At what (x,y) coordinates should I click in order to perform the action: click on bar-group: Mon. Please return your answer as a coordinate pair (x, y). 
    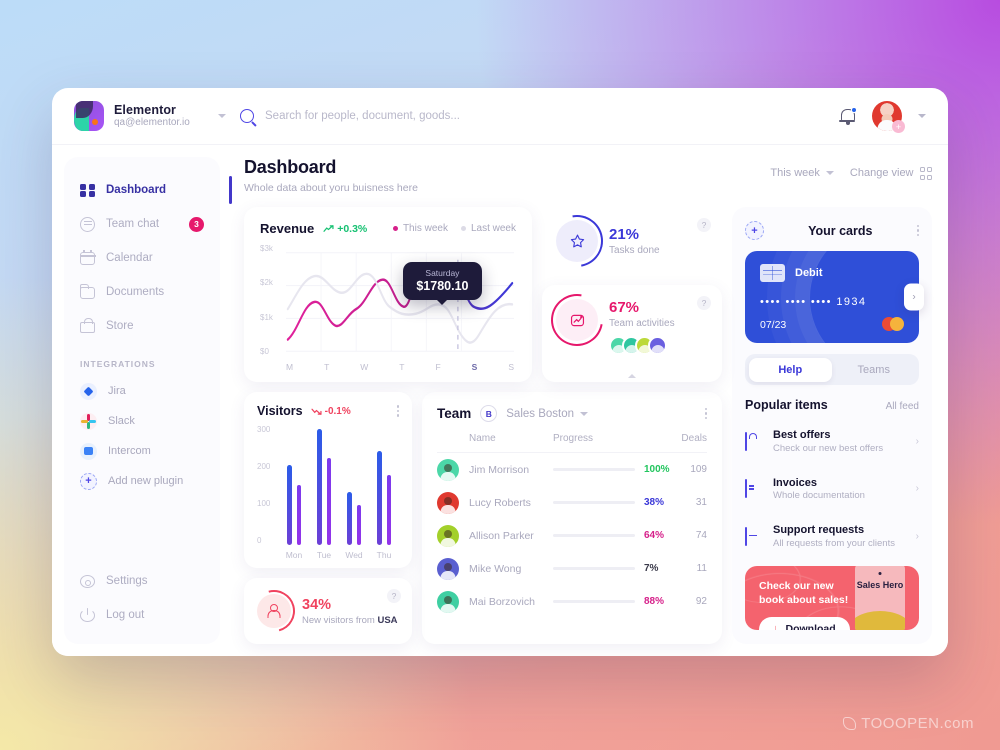
    Looking at the image, I should click on (294, 492).